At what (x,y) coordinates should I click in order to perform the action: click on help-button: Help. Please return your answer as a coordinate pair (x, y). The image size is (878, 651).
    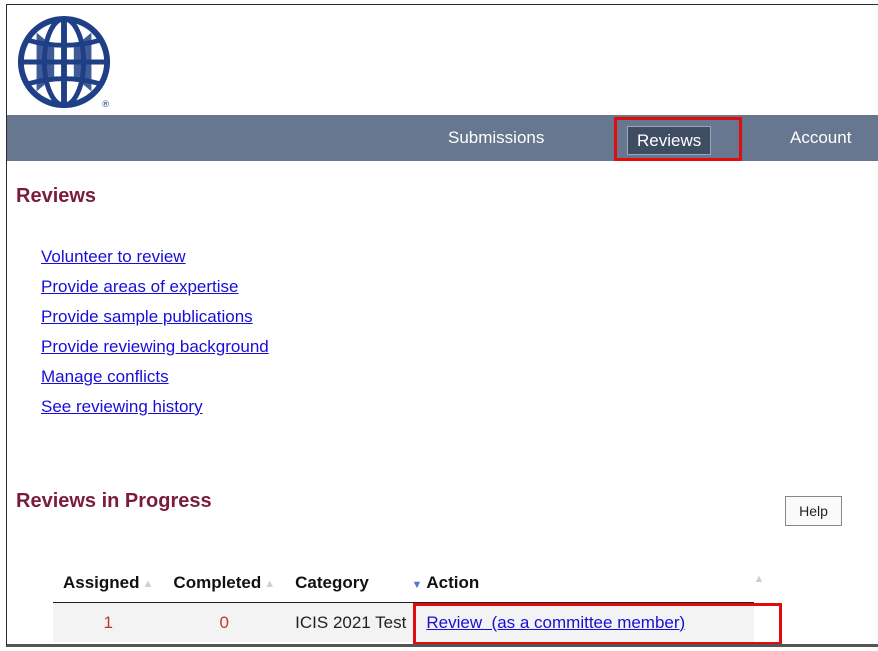
    Looking at the image, I should click on (813, 511).